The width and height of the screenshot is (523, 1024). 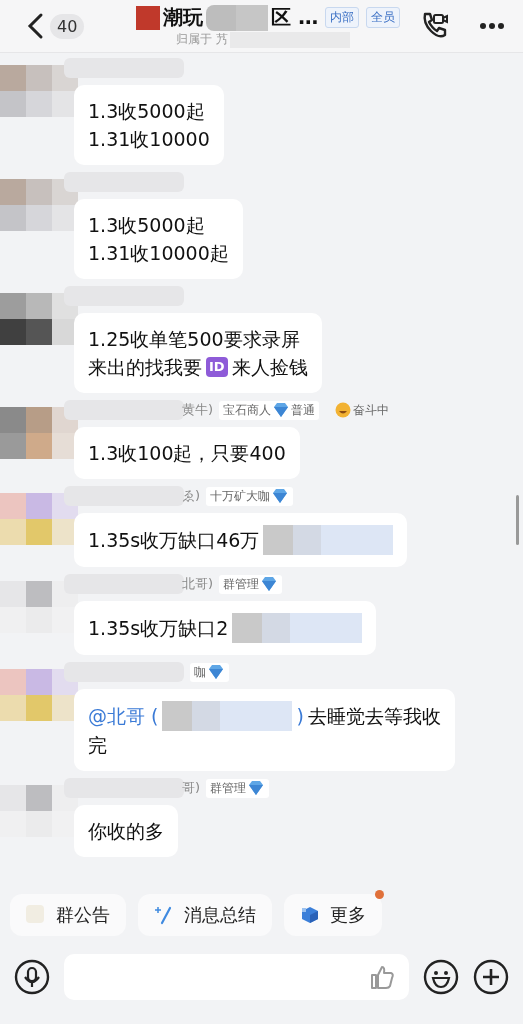 I want to click on message-text: 1.25收单笔500要求录屏, so click(x=194, y=339).